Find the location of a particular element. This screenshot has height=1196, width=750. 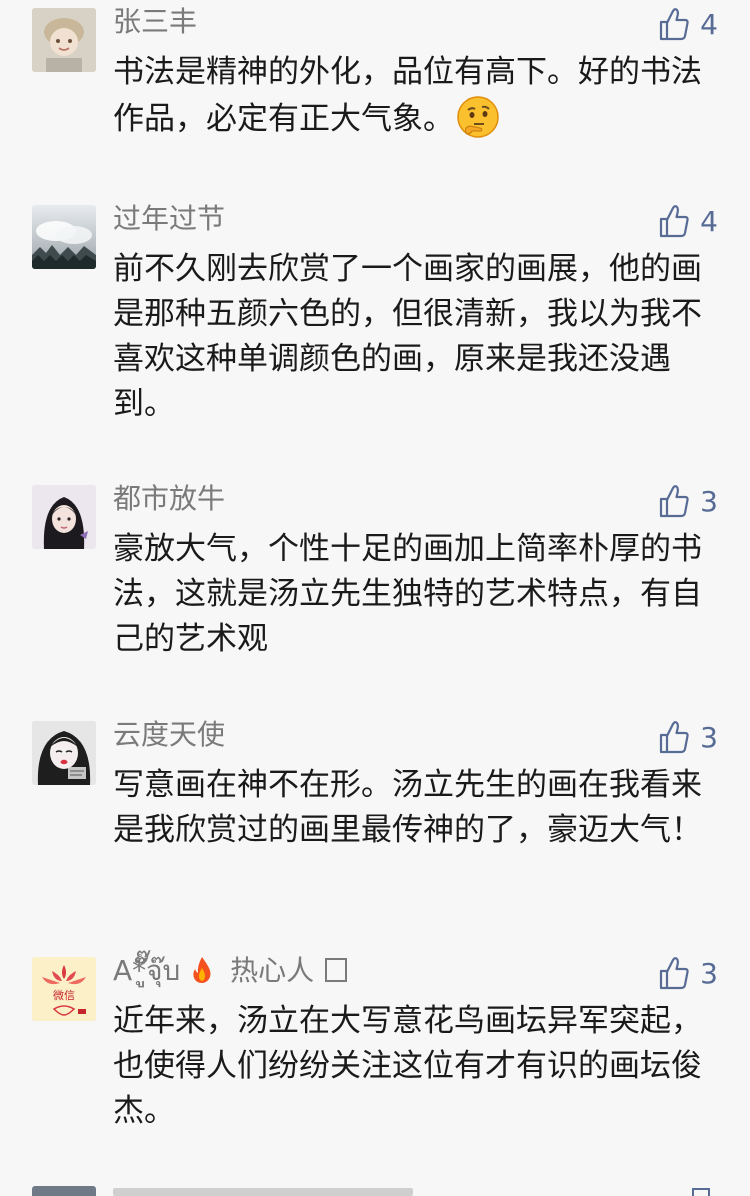

thinking-face-icon is located at coordinates (478, 117).